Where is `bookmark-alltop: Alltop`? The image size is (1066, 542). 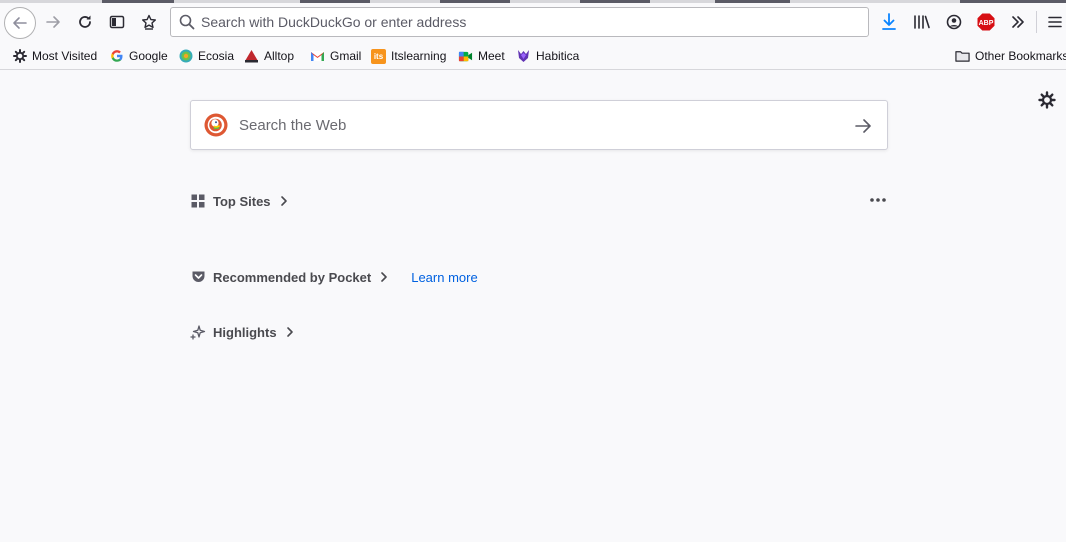
bookmark-alltop: Alltop is located at coordinates (269, 56).